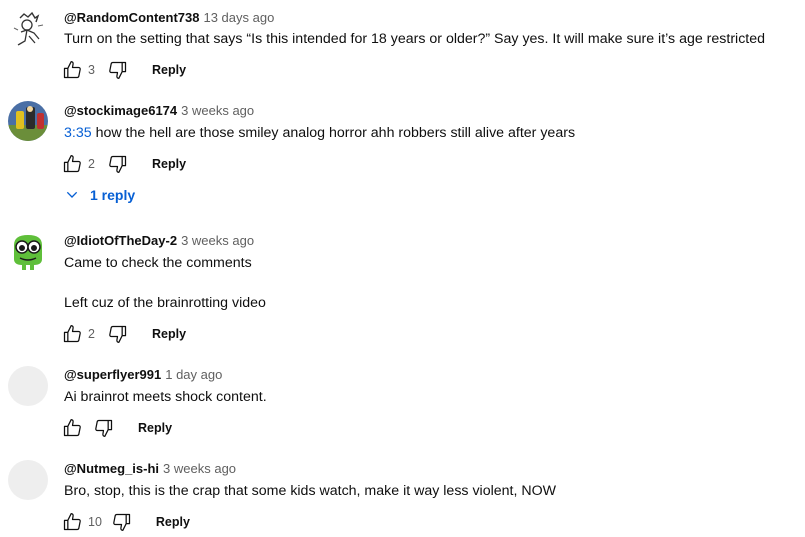 The height and width of the screenshot is (537, 805). Describe the element at coordinates (120, 110) in the screenshot. I see `author-name: @stockimage6174` at that location.